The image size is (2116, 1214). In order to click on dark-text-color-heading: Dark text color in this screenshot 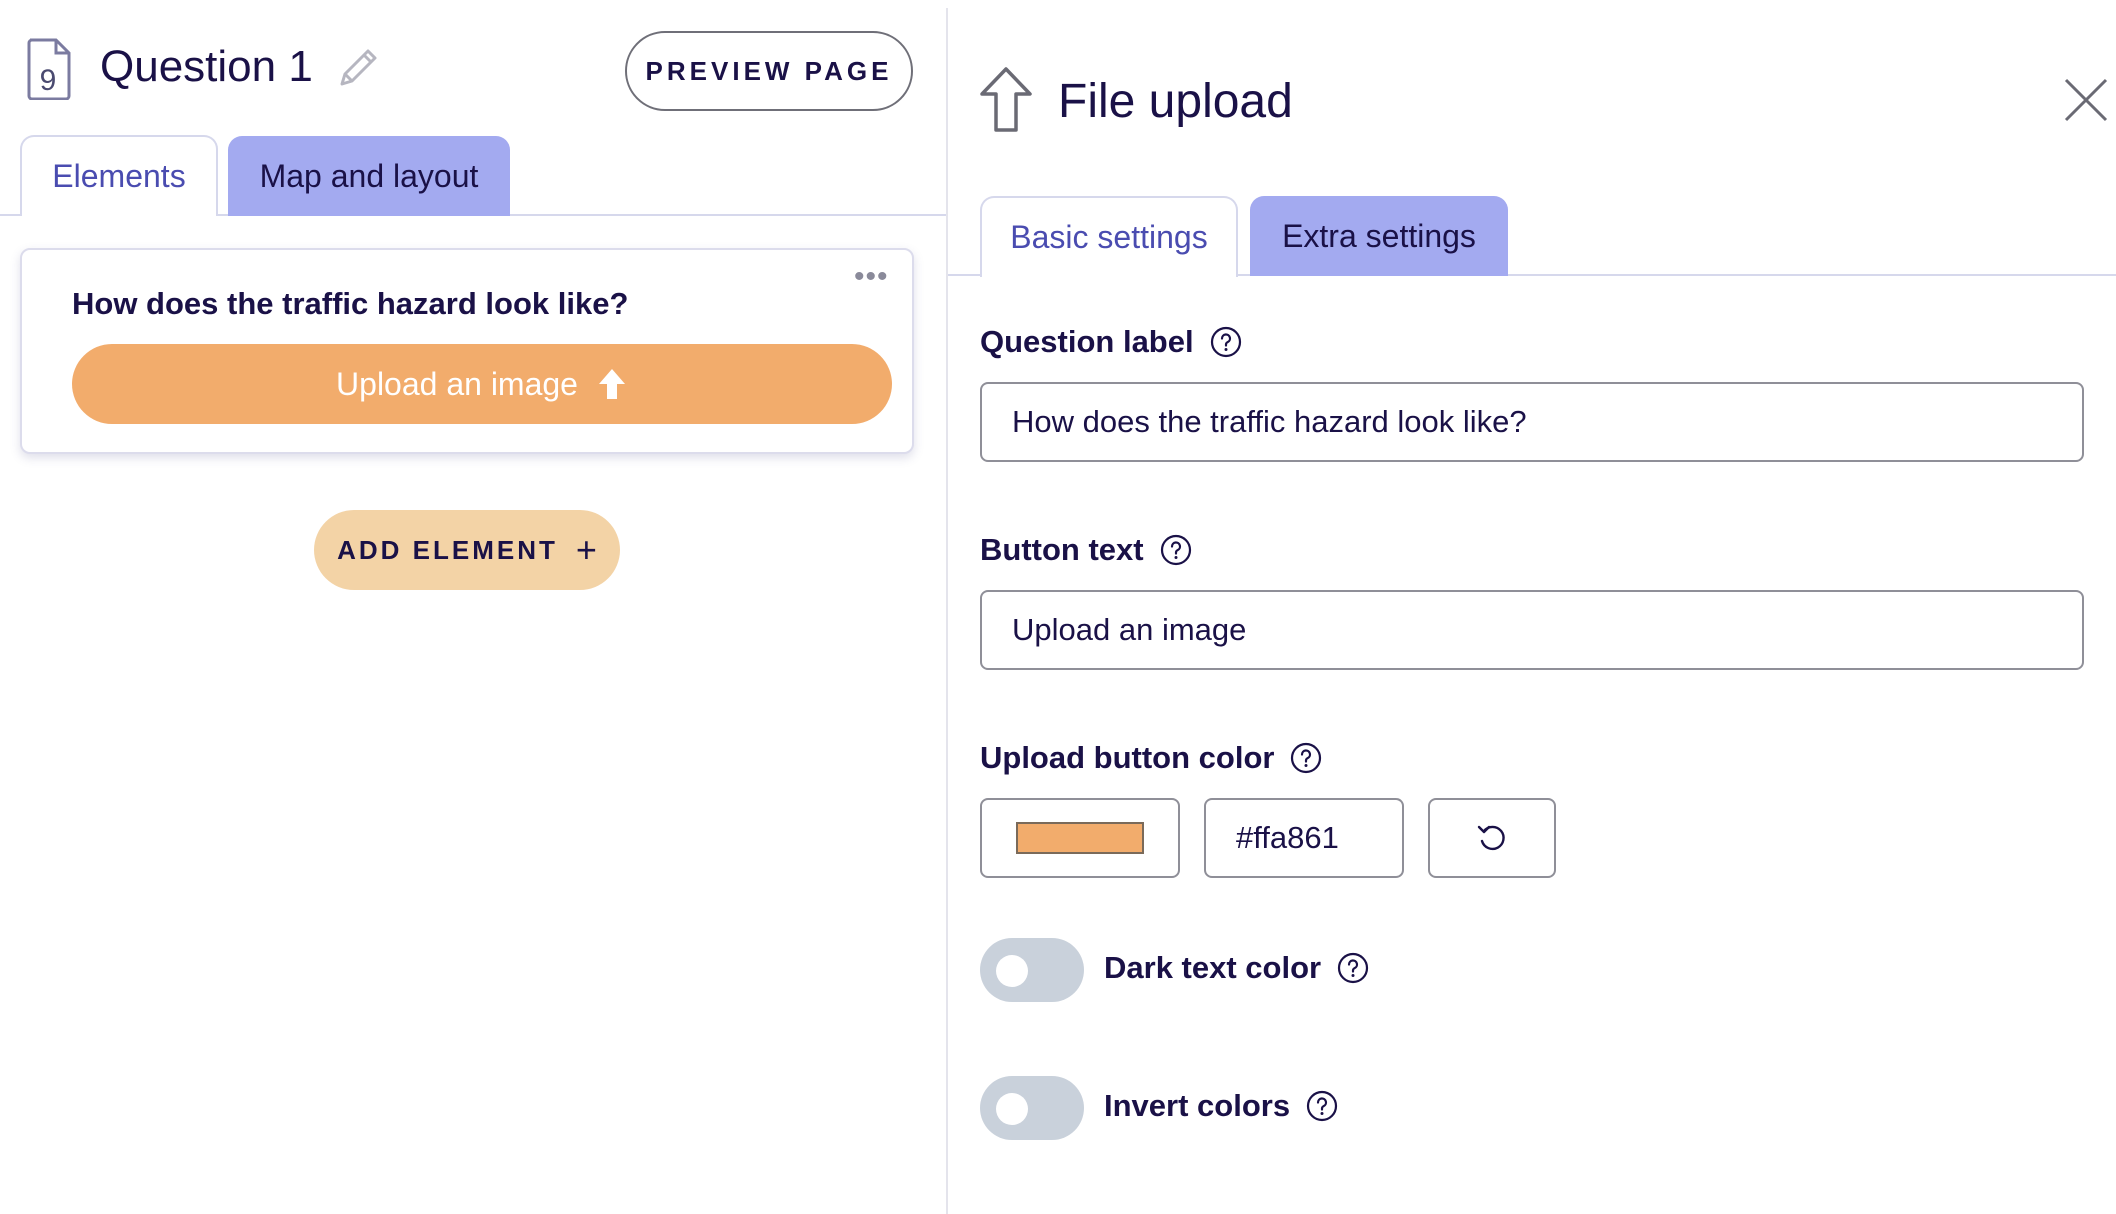, I will do `click(1236, 968)`.